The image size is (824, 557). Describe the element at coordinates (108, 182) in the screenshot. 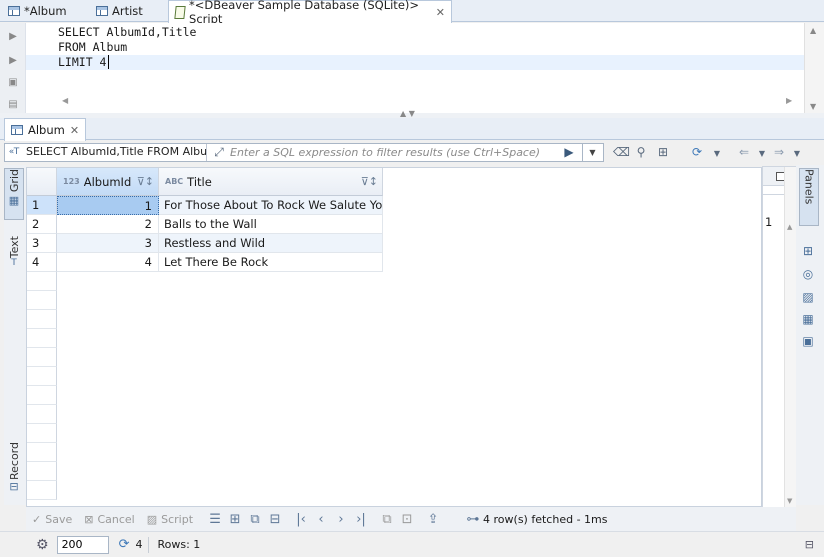

I see `column-header-albumid: 123 AlbumId ⊽↕` at that location.